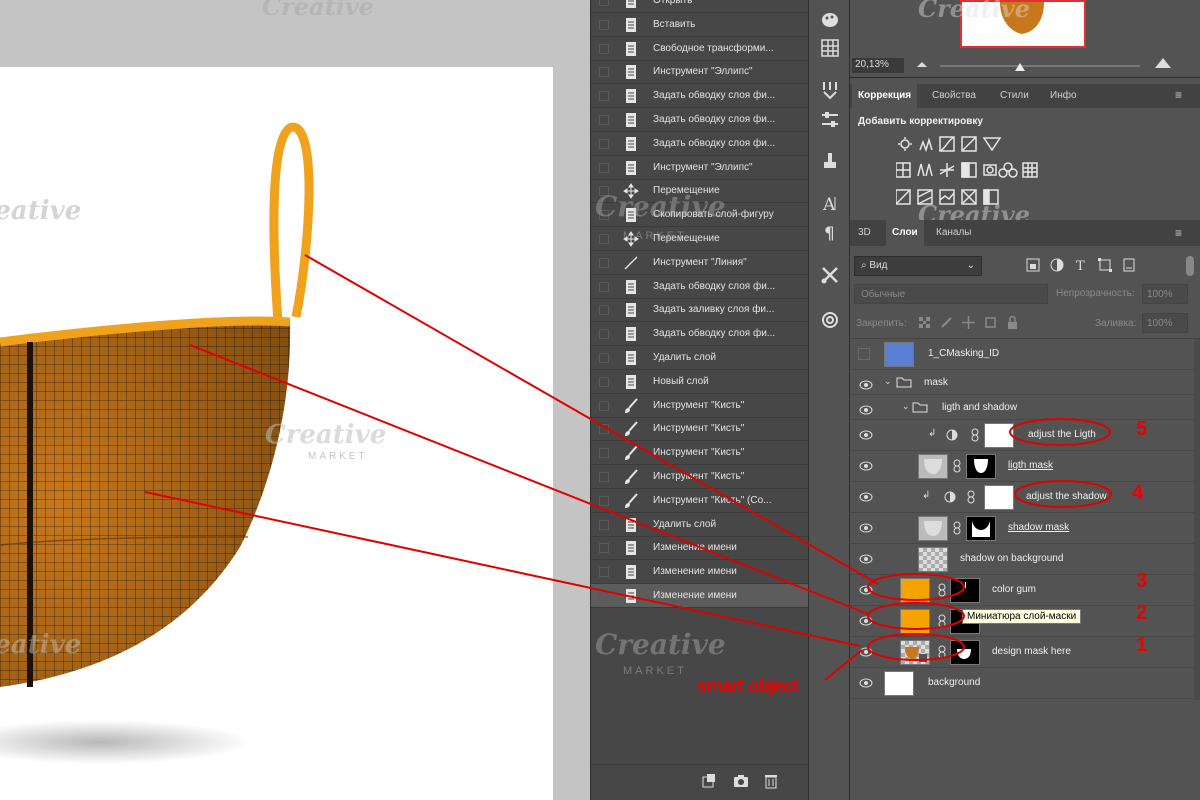 The height and width of the screenshot is (800, 1200). Describe the element at coordinates (830, 48) in the screenshot. I see `swatches-grid-icon` at that location.